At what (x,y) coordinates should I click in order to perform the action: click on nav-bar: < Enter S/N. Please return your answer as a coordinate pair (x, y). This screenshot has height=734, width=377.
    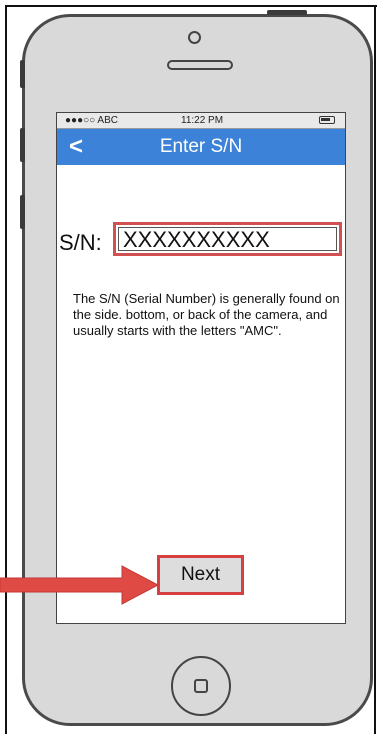
    Looking at the image, I should click on (201, 147).